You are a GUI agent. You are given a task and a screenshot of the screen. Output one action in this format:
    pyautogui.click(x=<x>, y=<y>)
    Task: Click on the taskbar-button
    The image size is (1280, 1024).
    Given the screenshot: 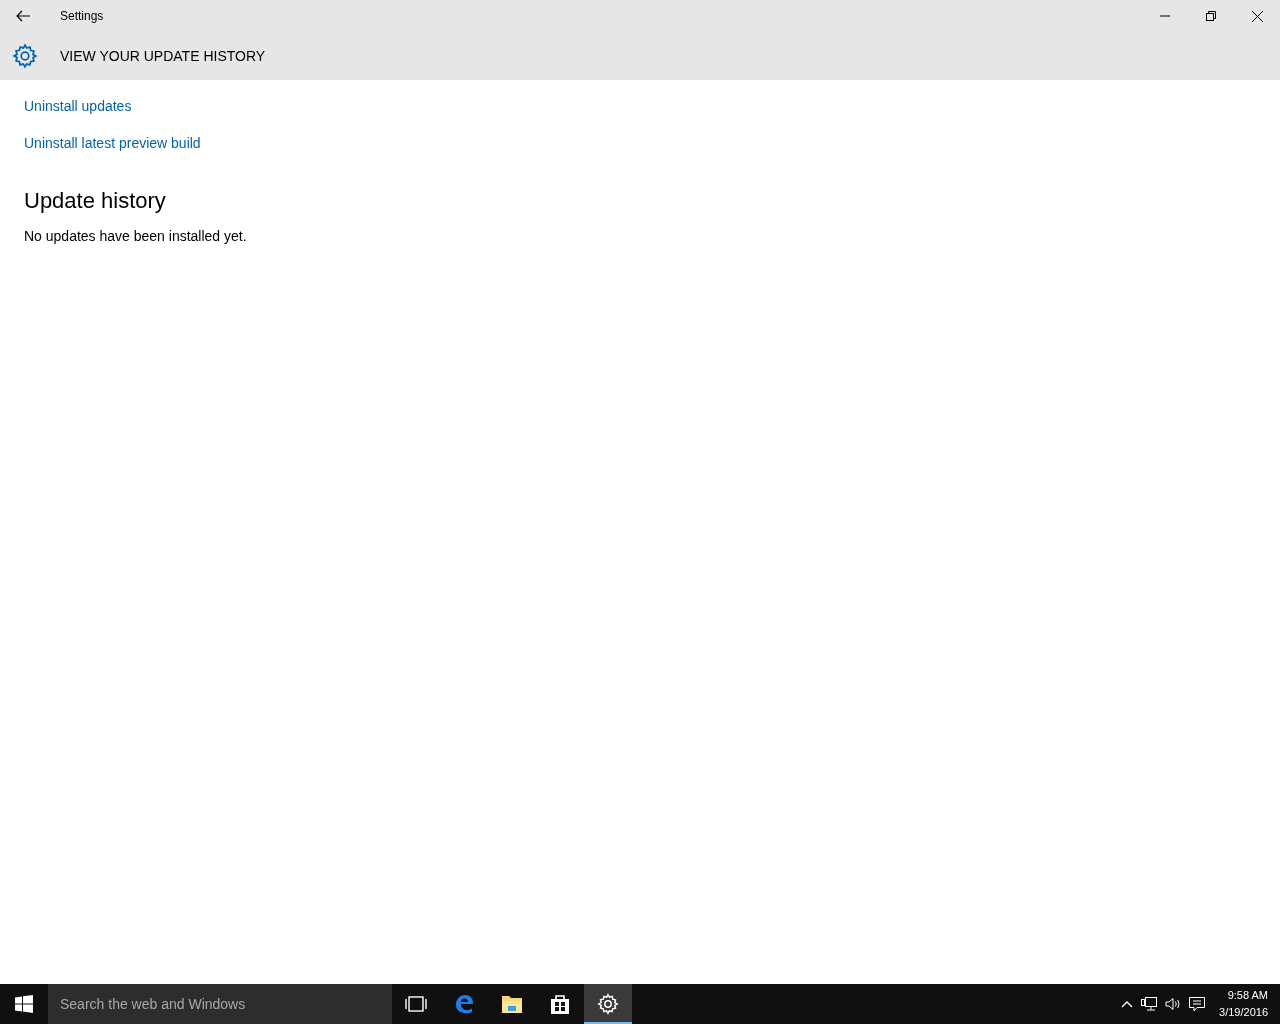 What is the action you would take?
    pyautogui.click(x=608, y=1004)
    